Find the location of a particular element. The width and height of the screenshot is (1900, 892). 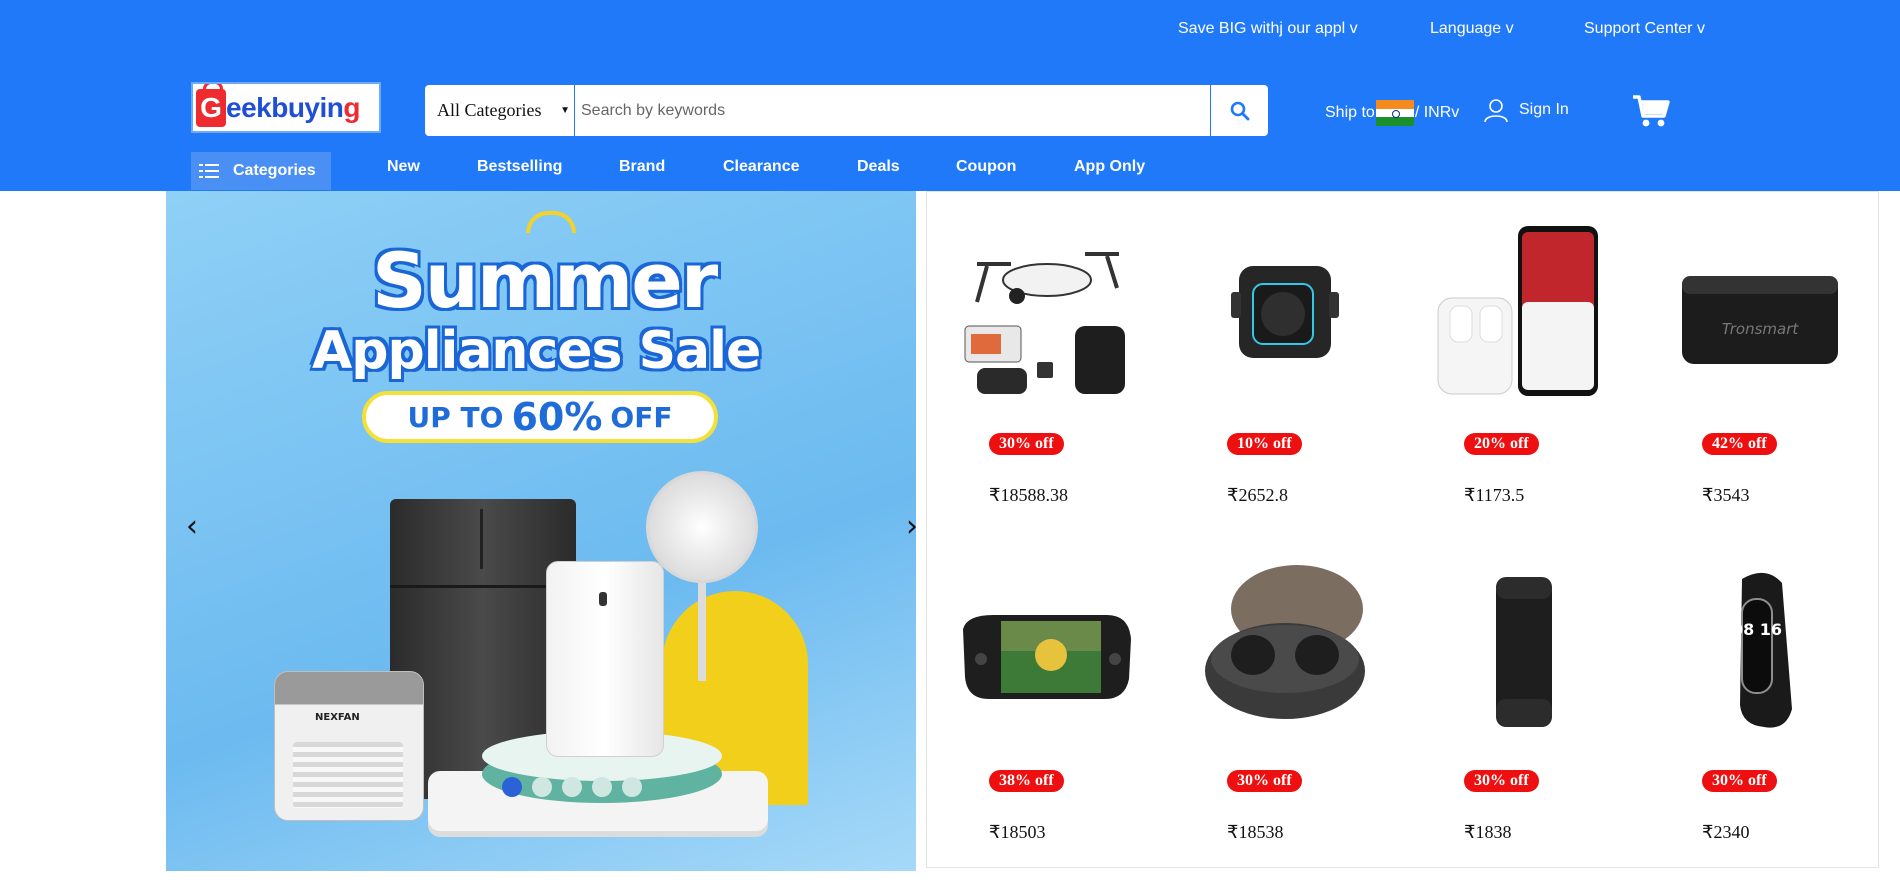

shopping-bag-logo-icon: G is located at coordinates (211, 105).